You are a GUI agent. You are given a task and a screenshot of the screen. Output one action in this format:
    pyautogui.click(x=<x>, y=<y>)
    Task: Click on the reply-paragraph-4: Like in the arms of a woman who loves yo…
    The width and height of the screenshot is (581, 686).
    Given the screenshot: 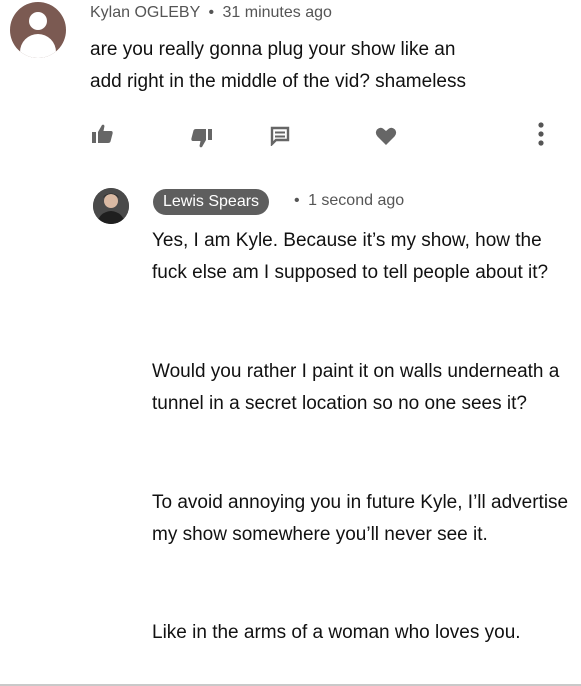 What is the action you would take?
    pyautogui.click(x=336, y=632)
    